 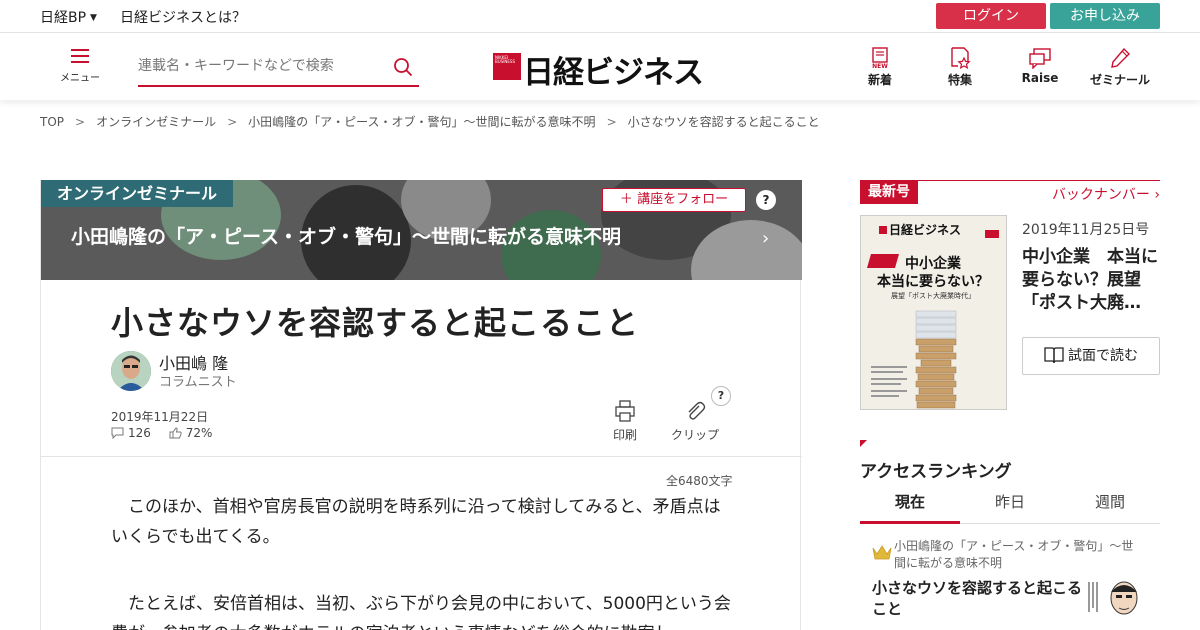 What do you see at coordinates (613, 73) in the screenshot?
I see `logo-text: 日経ビジネス` at bounding box center [613, 73].